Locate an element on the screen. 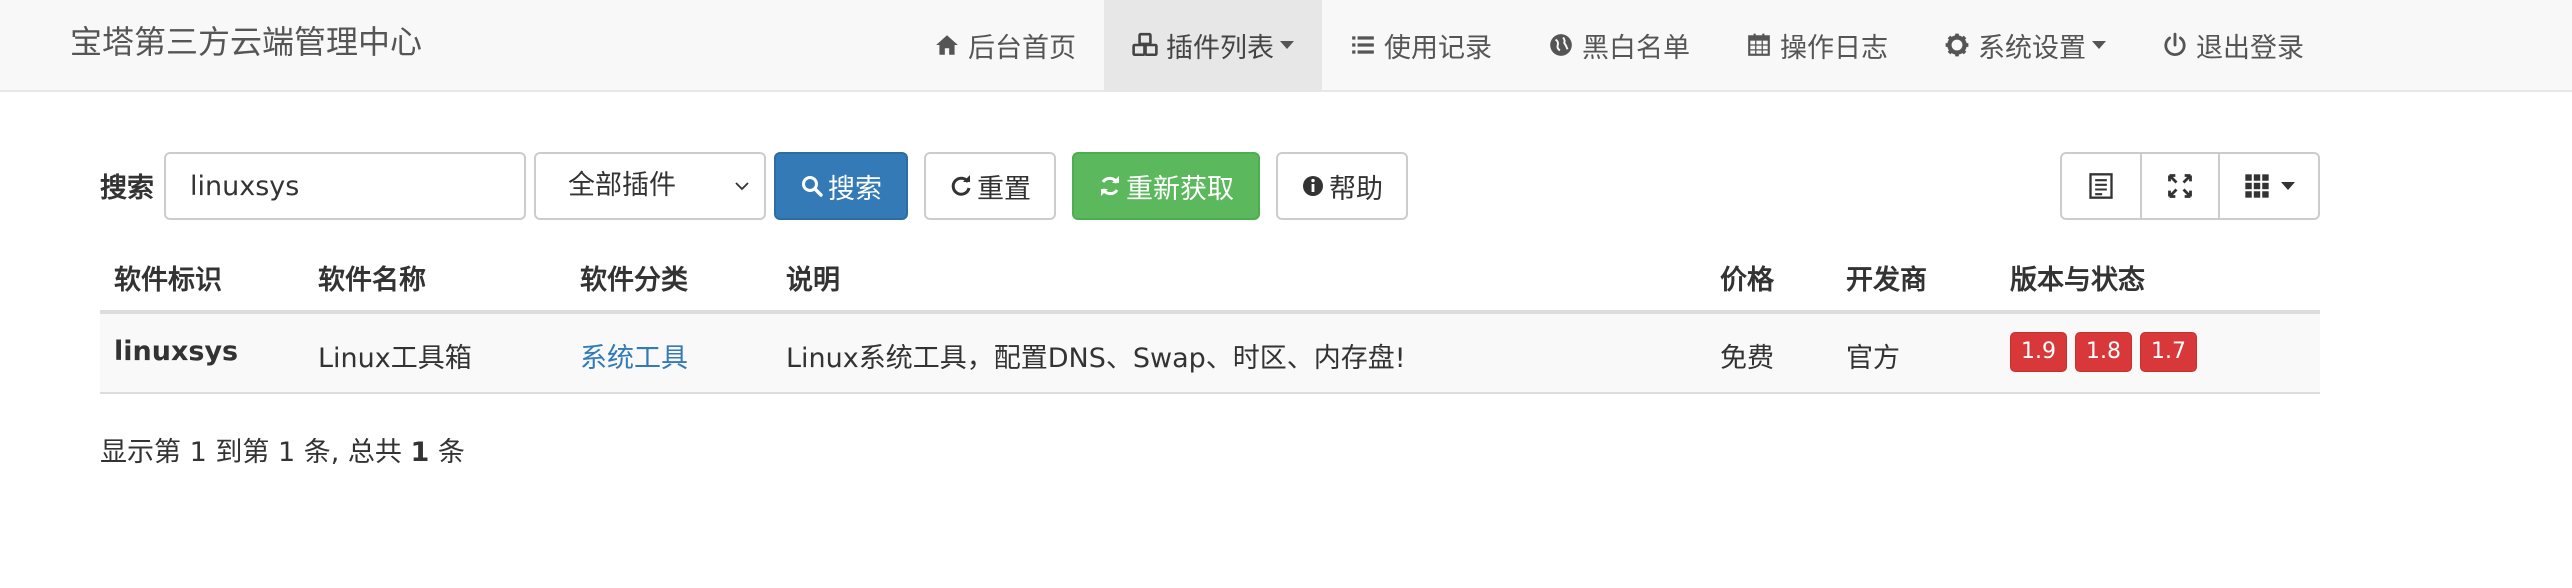  pagination-to: 1 is located at coordinates (286, 452).